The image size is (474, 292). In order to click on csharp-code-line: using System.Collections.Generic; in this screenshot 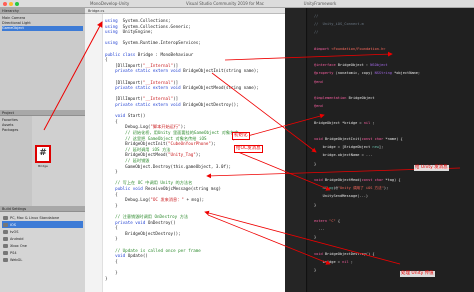, I will do `click(148, 26)`.